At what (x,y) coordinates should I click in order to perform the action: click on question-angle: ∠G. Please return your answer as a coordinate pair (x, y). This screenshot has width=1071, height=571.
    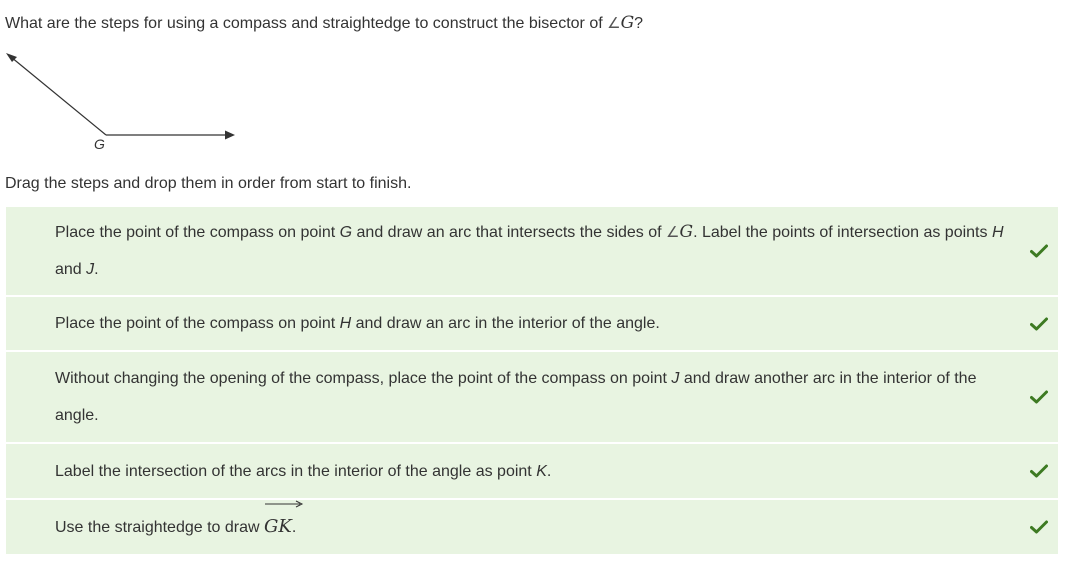
    Looking at the image, I should click on (621, 23).